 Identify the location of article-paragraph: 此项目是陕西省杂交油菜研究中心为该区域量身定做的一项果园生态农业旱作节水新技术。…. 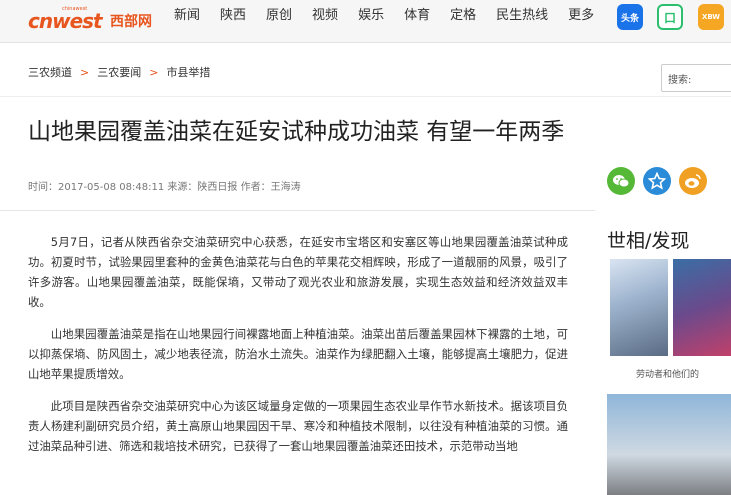
(298, 426).